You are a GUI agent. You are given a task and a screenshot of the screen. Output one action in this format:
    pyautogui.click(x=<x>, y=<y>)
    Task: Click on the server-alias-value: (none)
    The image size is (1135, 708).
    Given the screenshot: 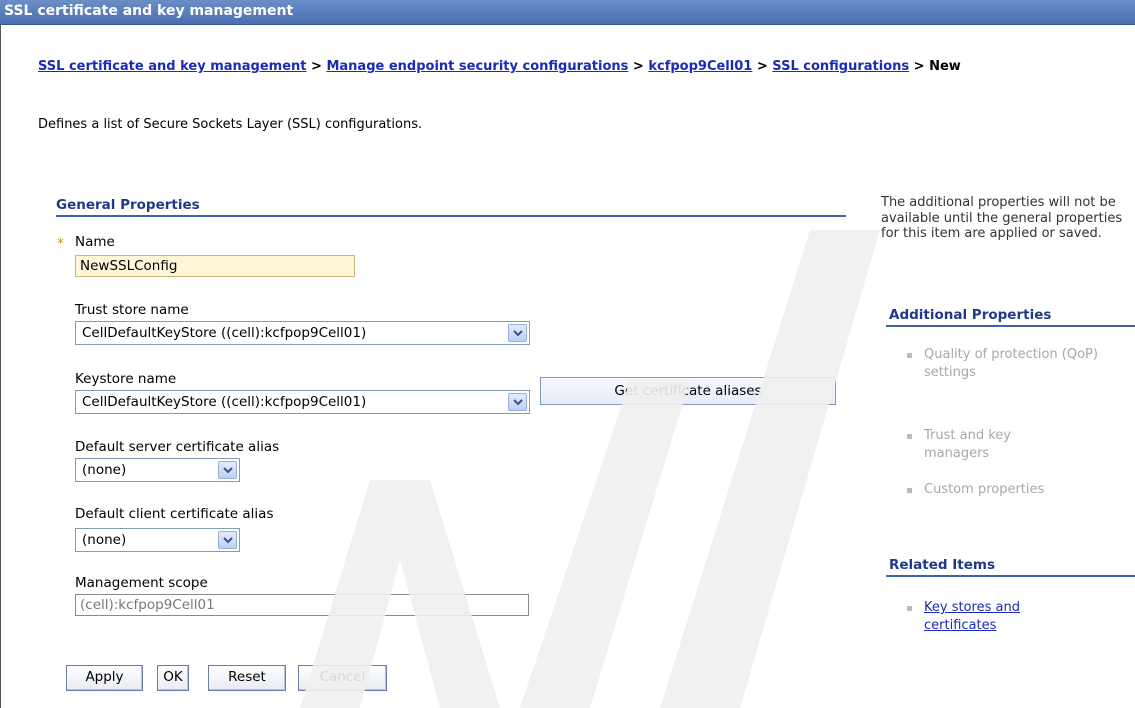 What is the action you would take?
    pyautogui.click(x=104, y=470)
    